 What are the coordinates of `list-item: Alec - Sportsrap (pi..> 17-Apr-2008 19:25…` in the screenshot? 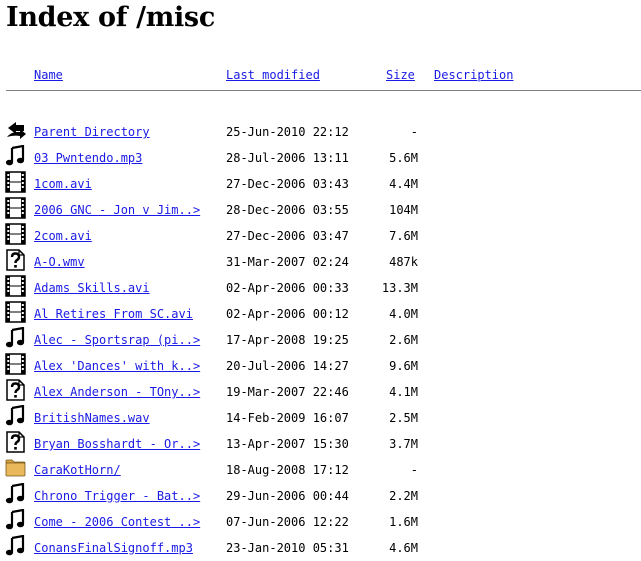 It's located at (320, 340).